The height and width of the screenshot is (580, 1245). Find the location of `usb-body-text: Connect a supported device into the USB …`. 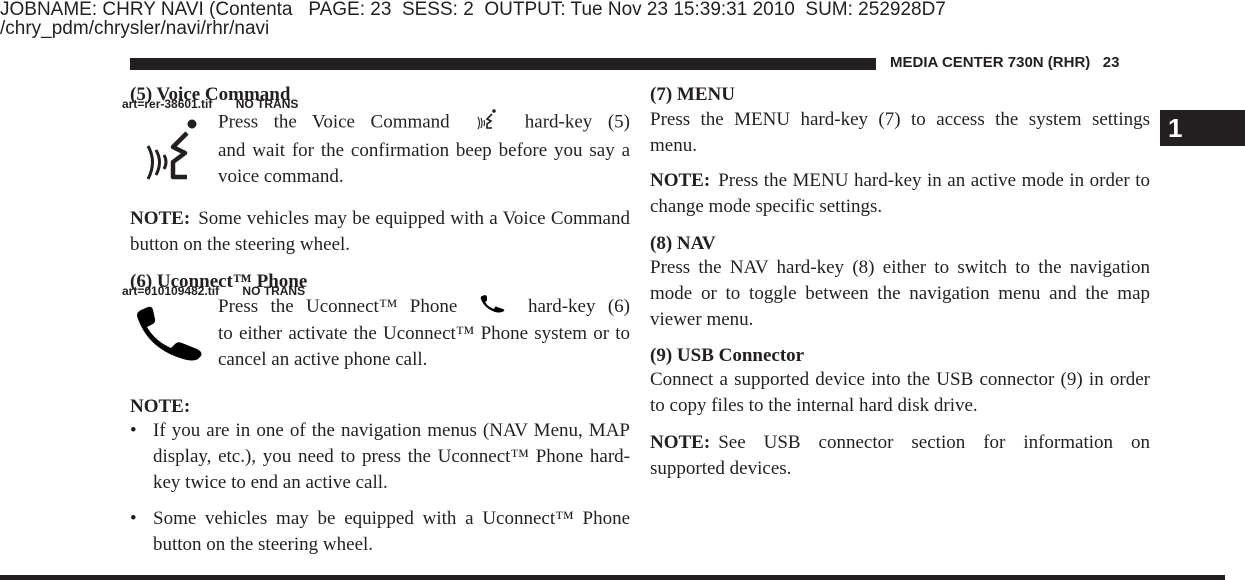

usb-body-text: Connect a supported device into the USB … is located at coordinates (900, 392).